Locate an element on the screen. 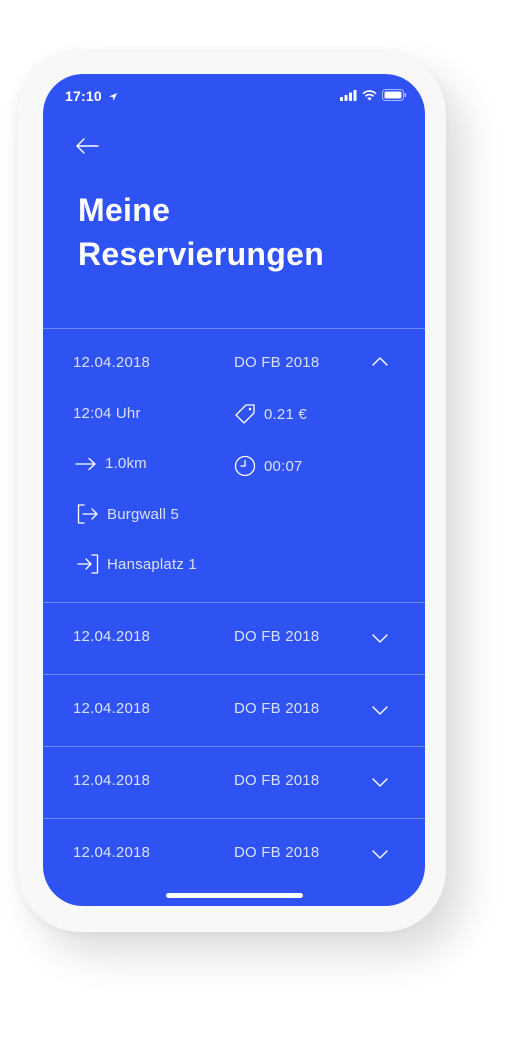 The height and width of the screenshot is (1040, 520). arrow-left-icon is located at coordinates (87, 146).